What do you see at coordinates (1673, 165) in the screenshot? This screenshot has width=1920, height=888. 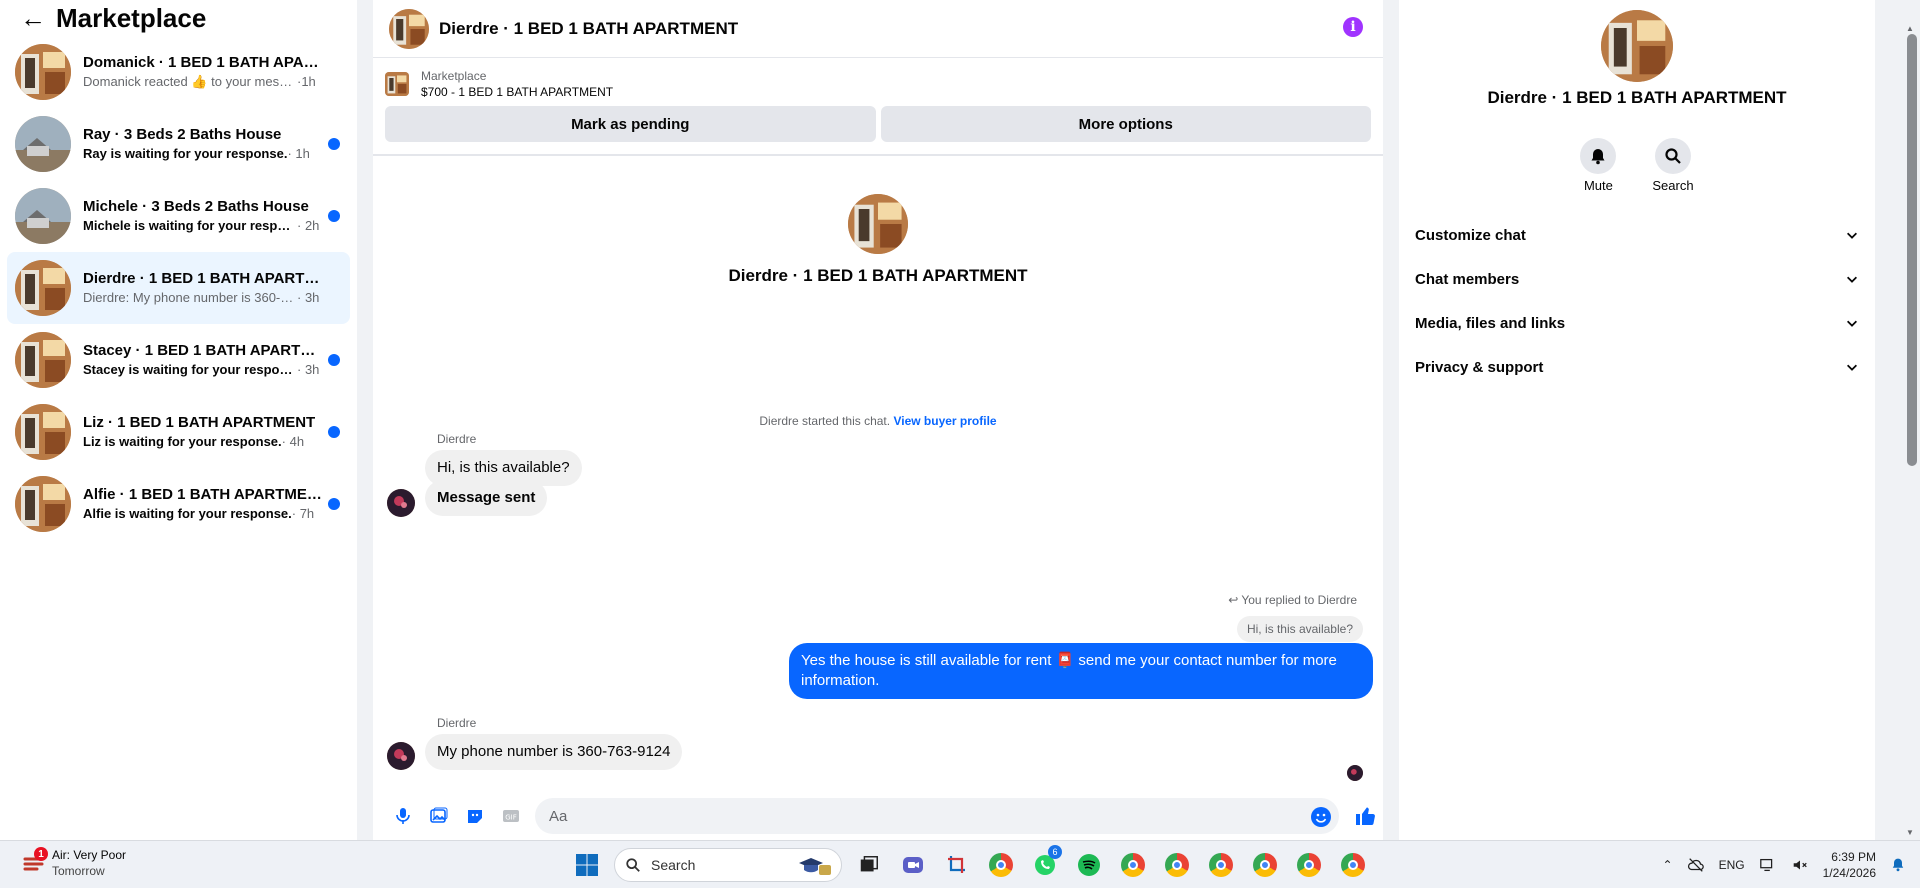 I see `search-in-chat-button: Search` at bounding box center [1673, 165].